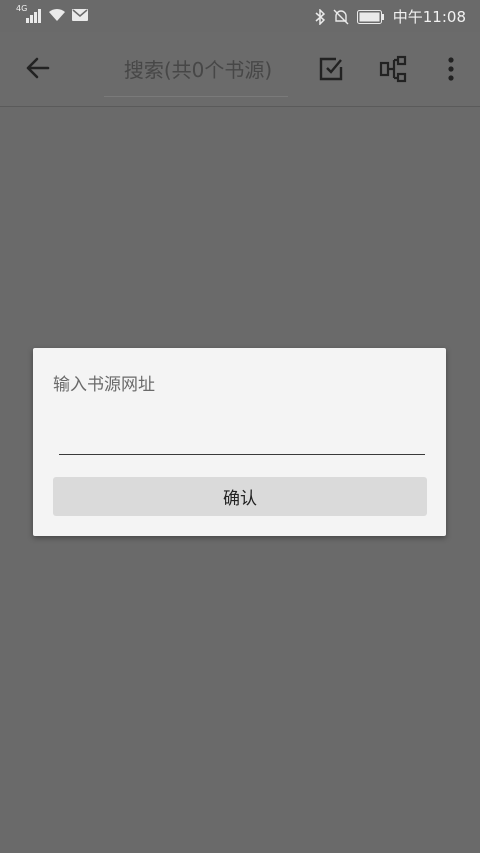 Image resolution: width=480 pixels, height=853 pixels. What do you see at coordinates (80, 15) in the screenshot?
I see `mail-icon` at bounding box center [80, 15].